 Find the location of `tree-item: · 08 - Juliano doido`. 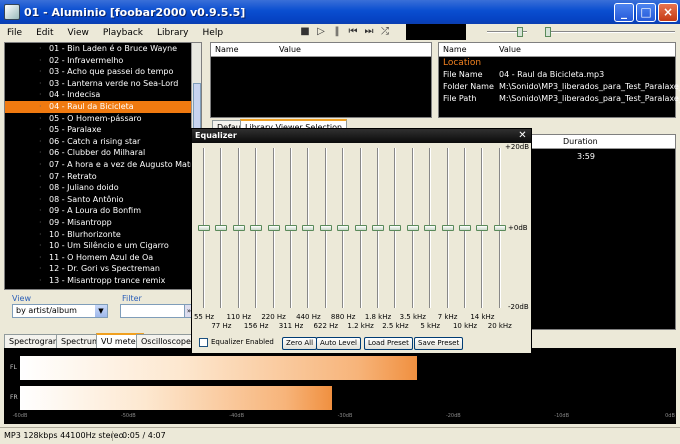

tree-item: · 08 - Juliano doido is located at coordinates (103, 188).